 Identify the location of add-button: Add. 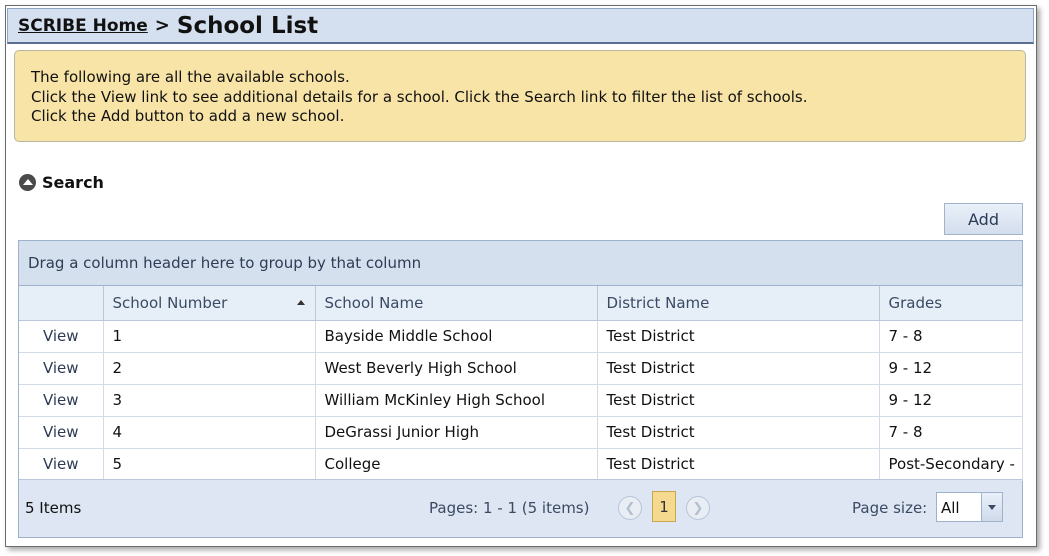
(983, 219).